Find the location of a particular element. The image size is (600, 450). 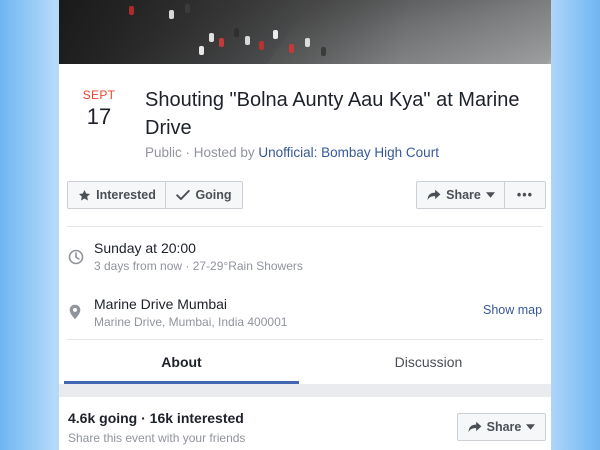

event-location: Marine Drive Mumbai is located at coordinates (160, 304).